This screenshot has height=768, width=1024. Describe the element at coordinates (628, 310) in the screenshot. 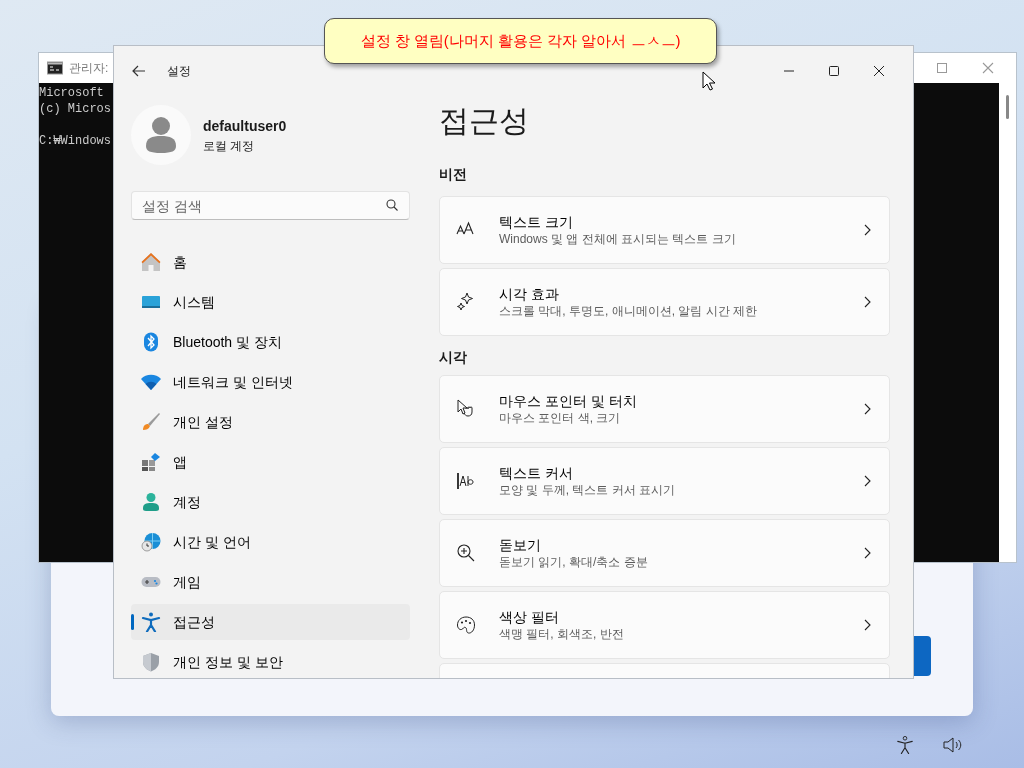

I see `card-description: 스크롤 막대, 투명도, 애니메이션, 알림 시간 제한` at that location.